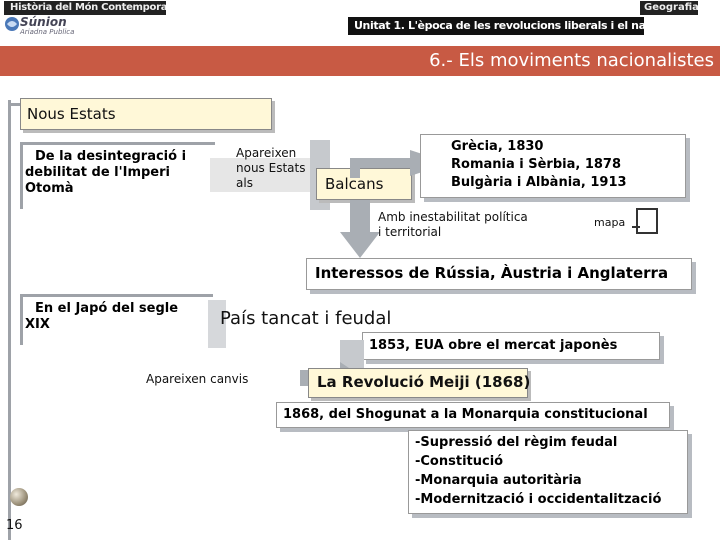  I want to click on banner-title: 6.- Els moviments nacionalistes, so click(571, 60).